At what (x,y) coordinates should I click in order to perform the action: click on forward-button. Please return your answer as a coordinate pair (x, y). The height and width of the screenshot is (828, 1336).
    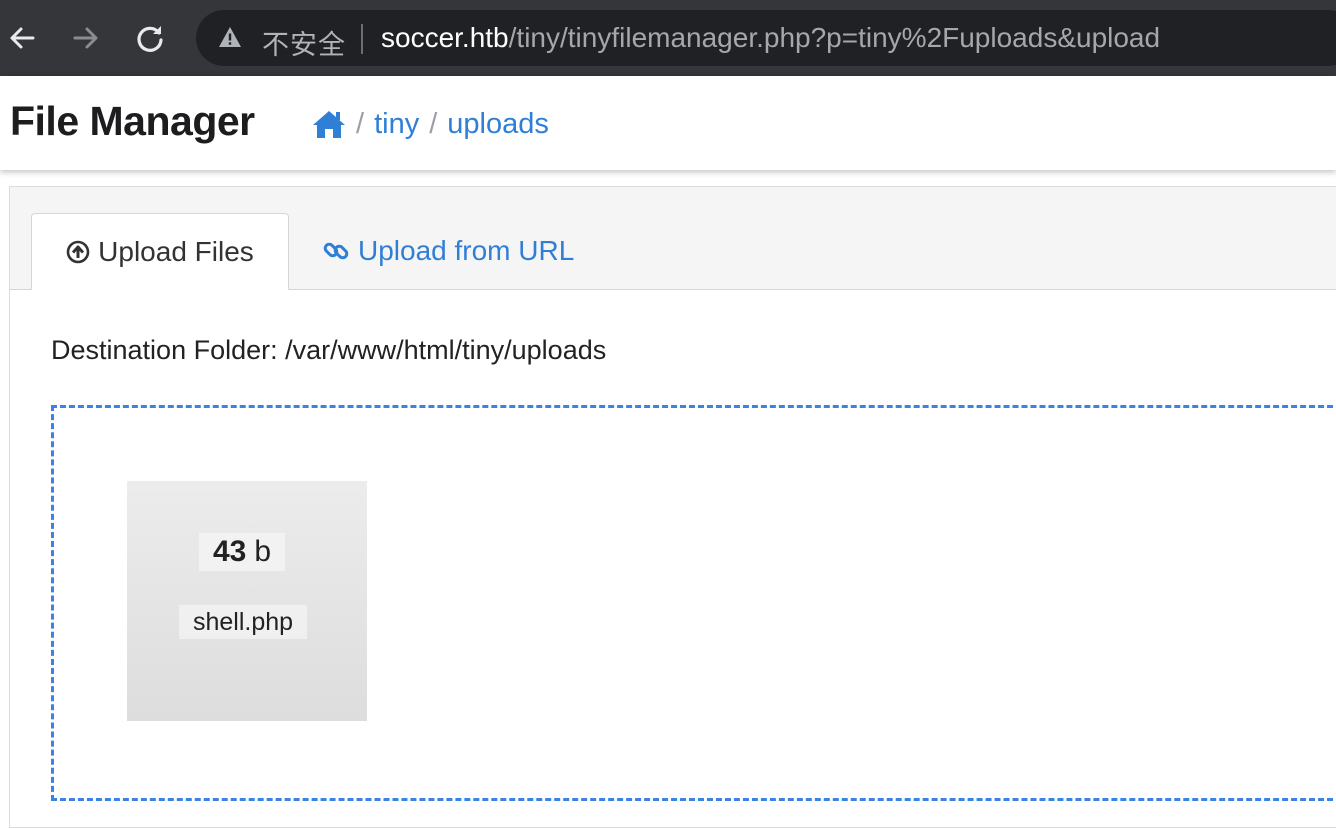
    Looking at the image, I should click on (86, 38).